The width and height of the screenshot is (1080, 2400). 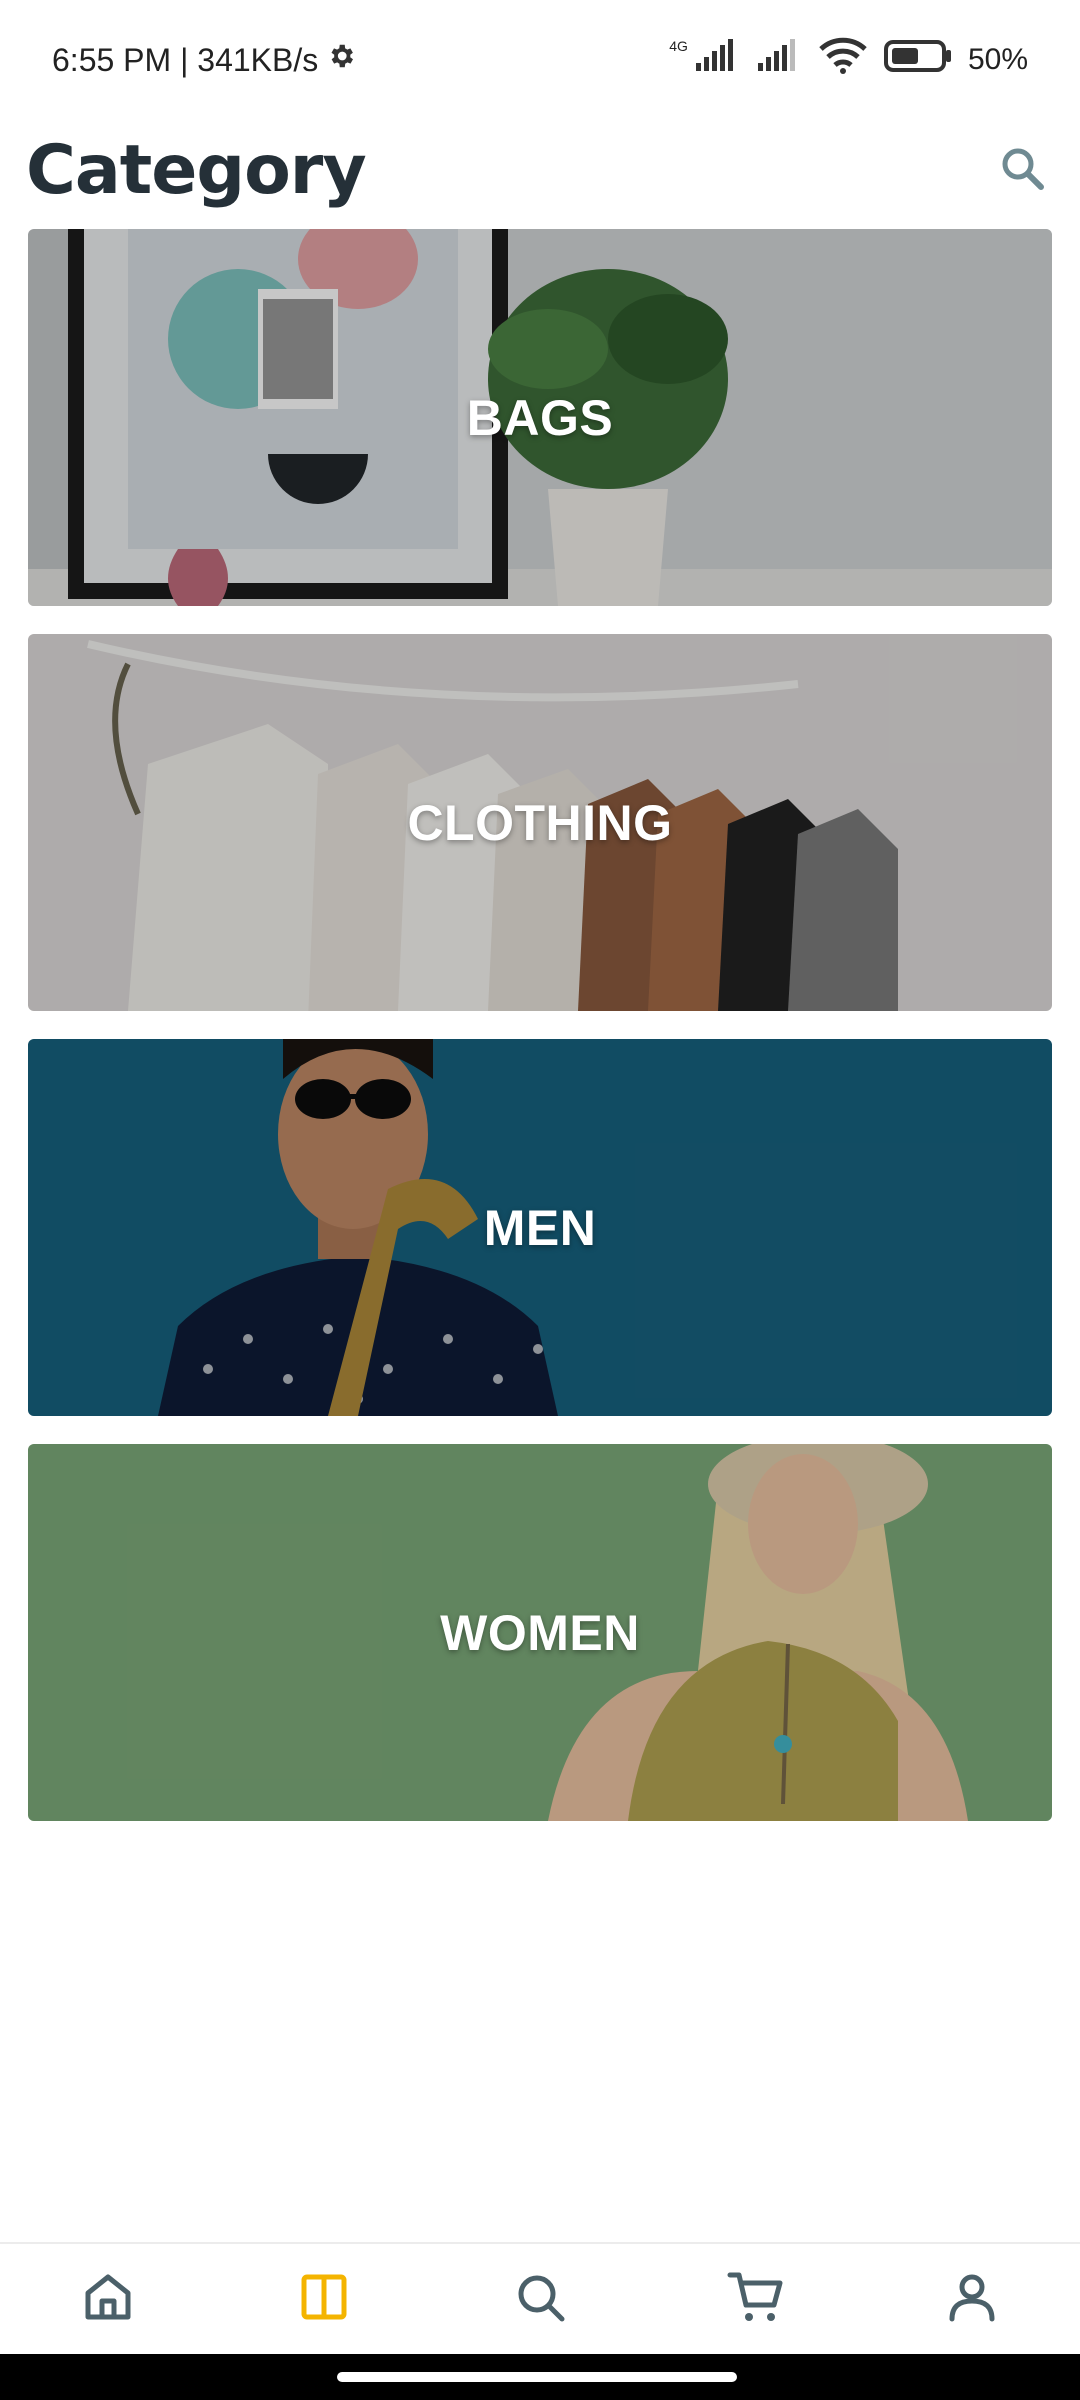 I want to click on network-type-label: 4G, so click(x=678, y=46).